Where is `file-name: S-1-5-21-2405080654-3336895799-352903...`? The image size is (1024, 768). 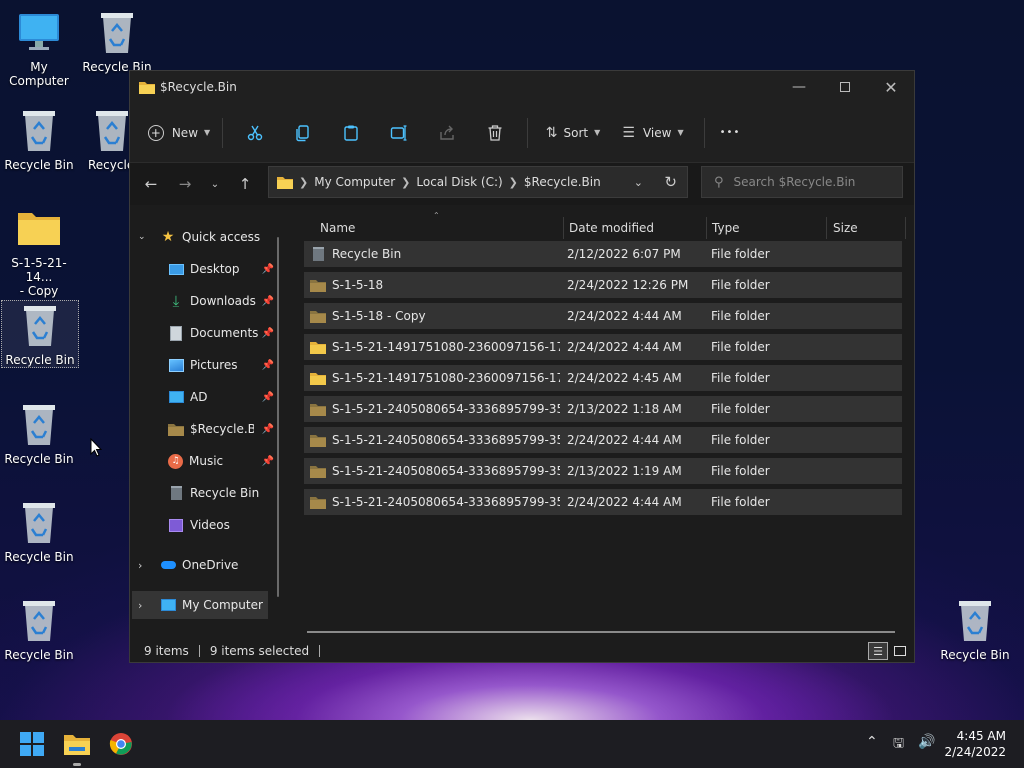
file-name: S-1-5-21-2405080654-3336895799-352903... is located at coordinates (446, 471).